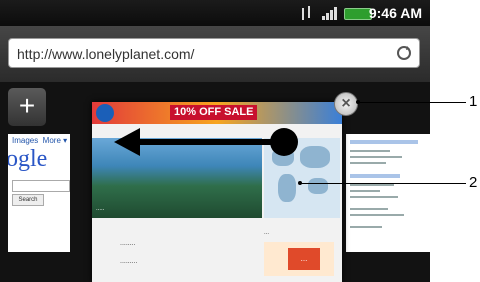  What do you see at coordinates (206, 142) in the screenshot?
I see `swipe-arrow-icon` at bounding box center [206, 142].